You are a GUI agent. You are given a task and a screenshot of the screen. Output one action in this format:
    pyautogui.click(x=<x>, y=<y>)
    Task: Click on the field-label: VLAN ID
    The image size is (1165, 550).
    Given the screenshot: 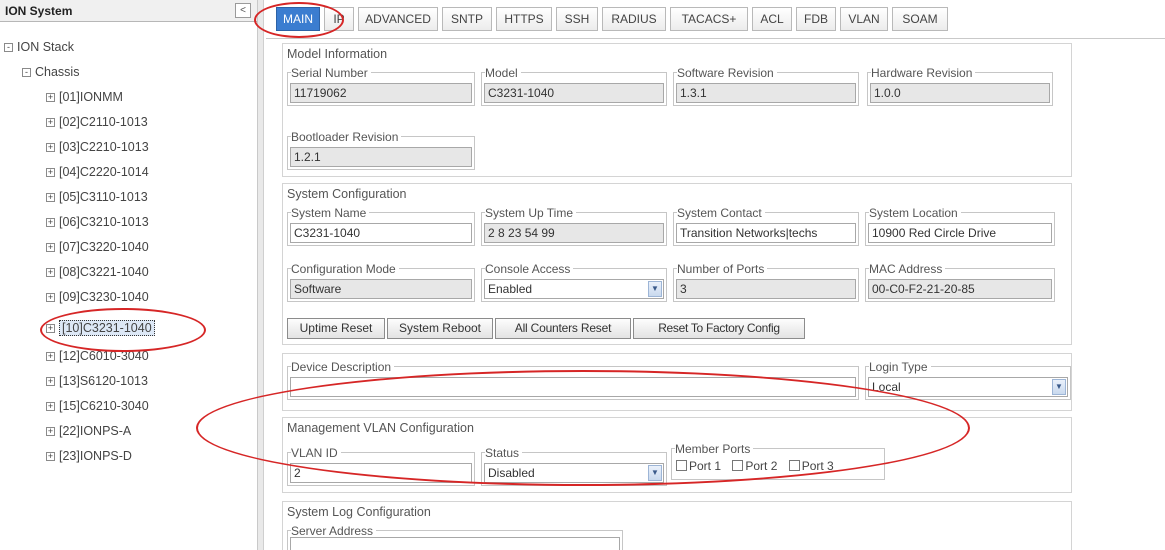 What is the action you would take?
    pyautogui.click(x=316, y=453)
    